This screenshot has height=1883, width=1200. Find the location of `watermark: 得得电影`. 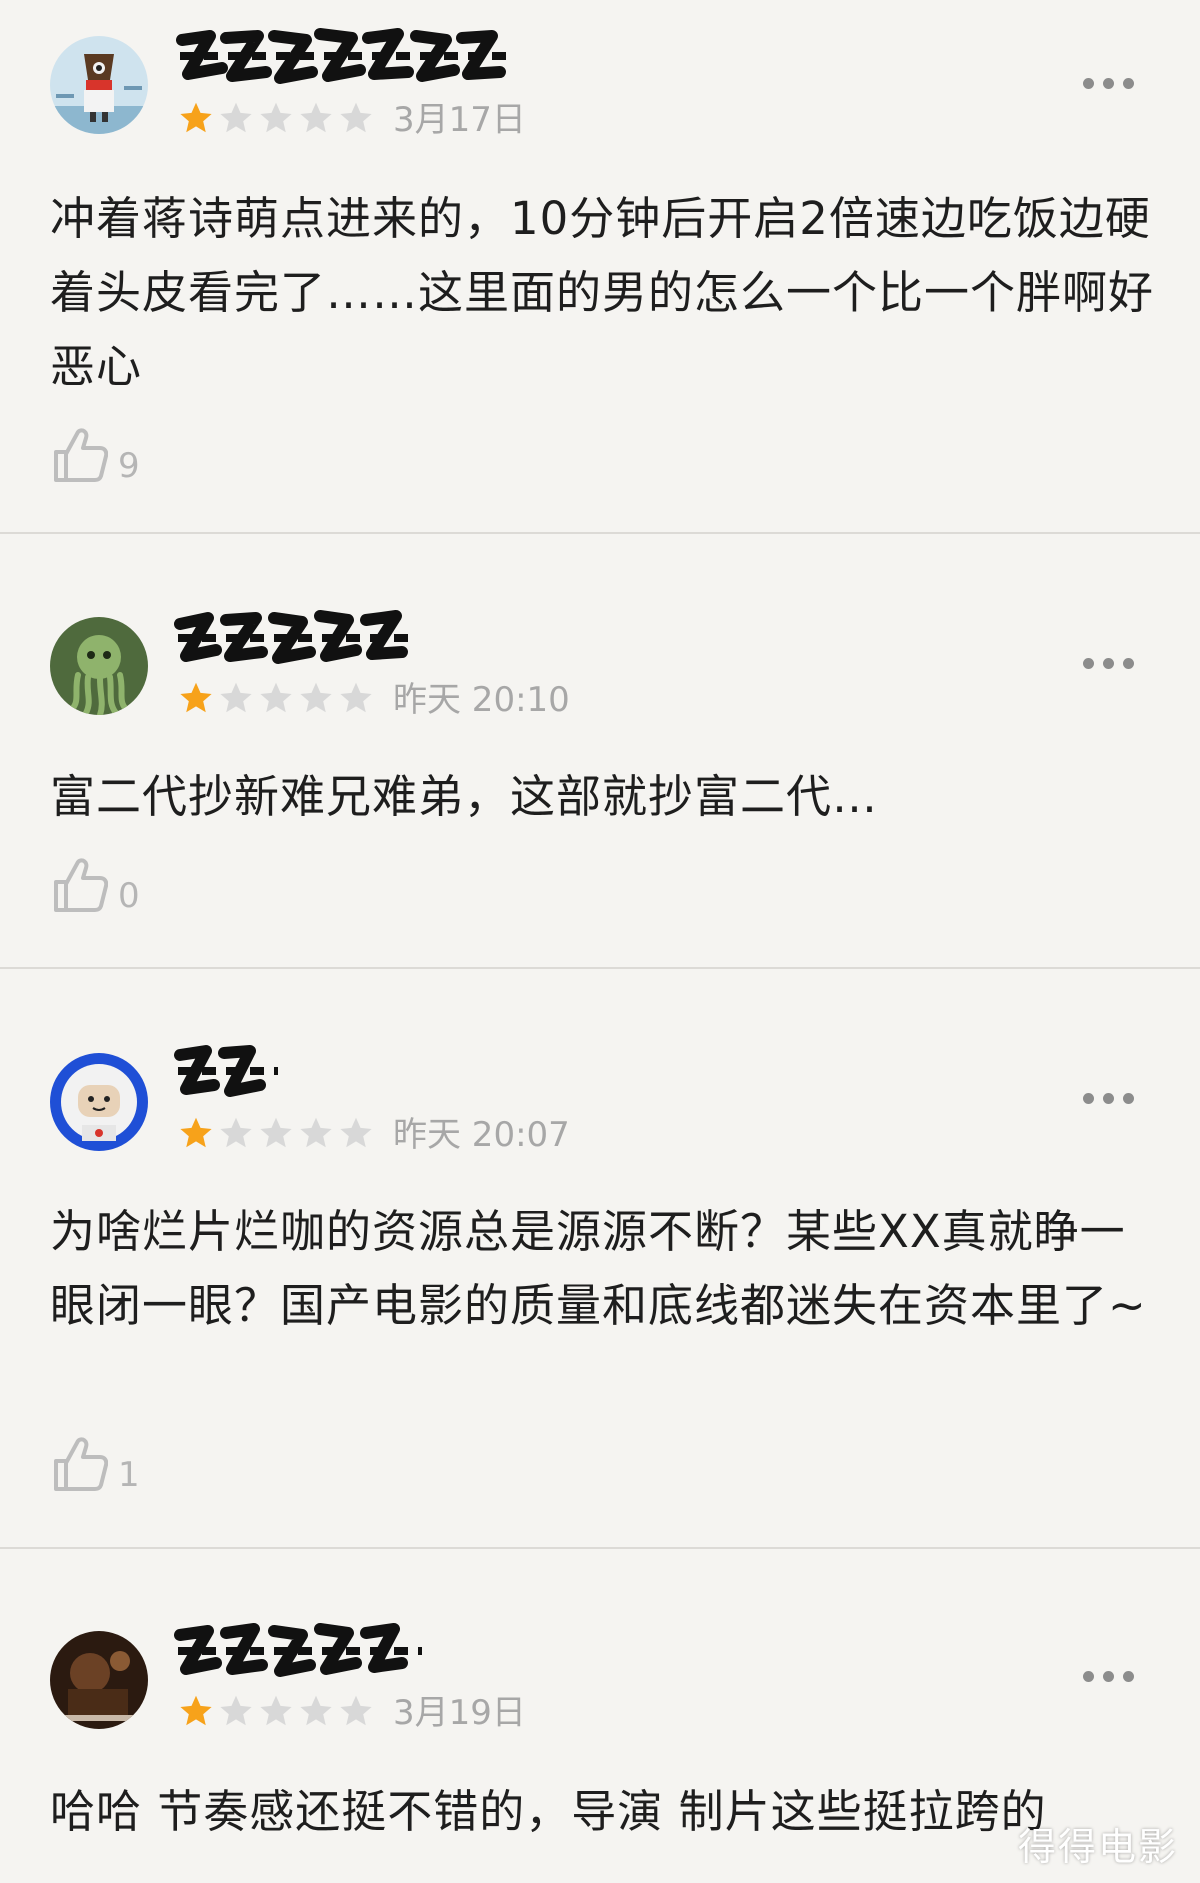

watermark: 得得电影 is located at coordinates (1097, 1847).